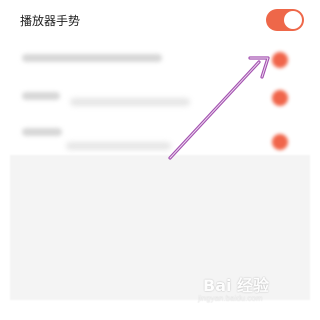 The image size is (320, 320). Describe the element at coordinates (293, 20) in the screenshot. I see `toggle-knob` at that location.